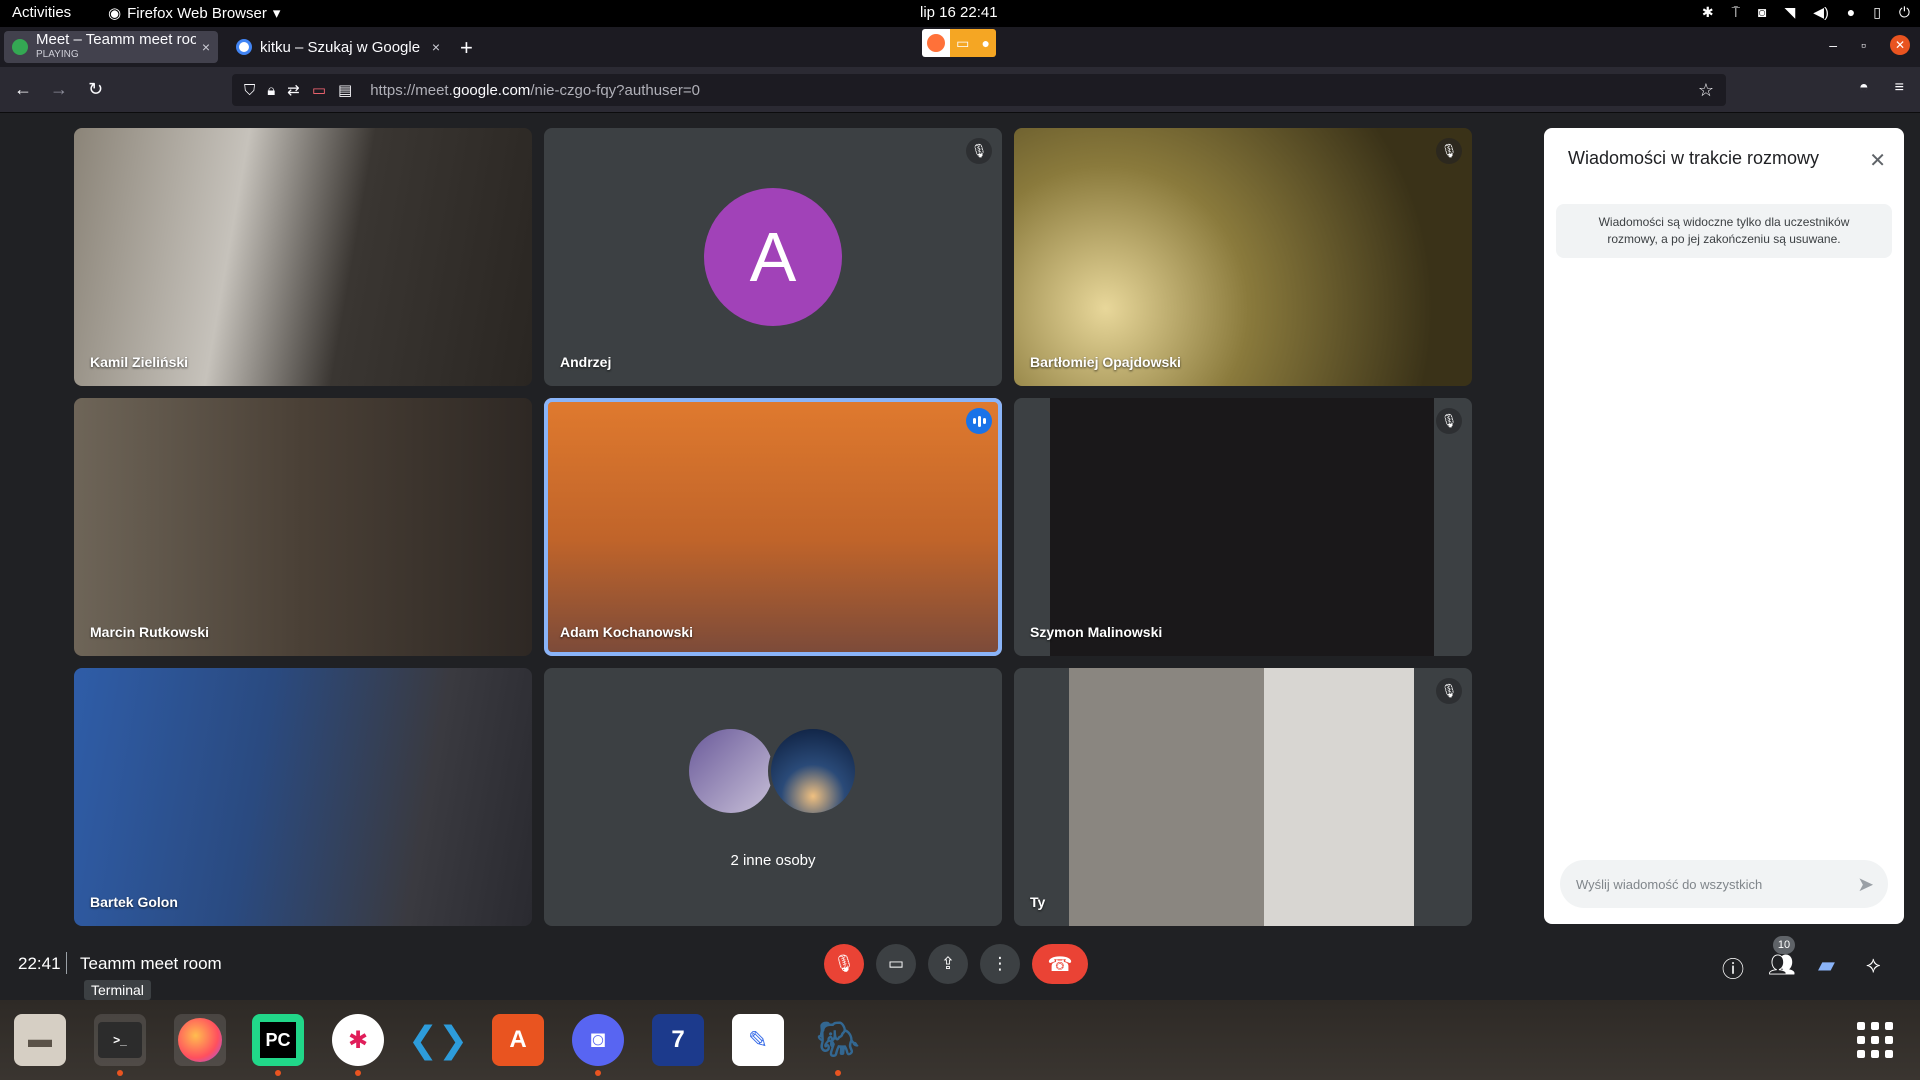 This screenshot has height=1080, width=1920. What do you see at coordinates (1706, 90) in the screenshot?
I see `bookmark-star-icon: ☆` at bounding box center [1706, 90].